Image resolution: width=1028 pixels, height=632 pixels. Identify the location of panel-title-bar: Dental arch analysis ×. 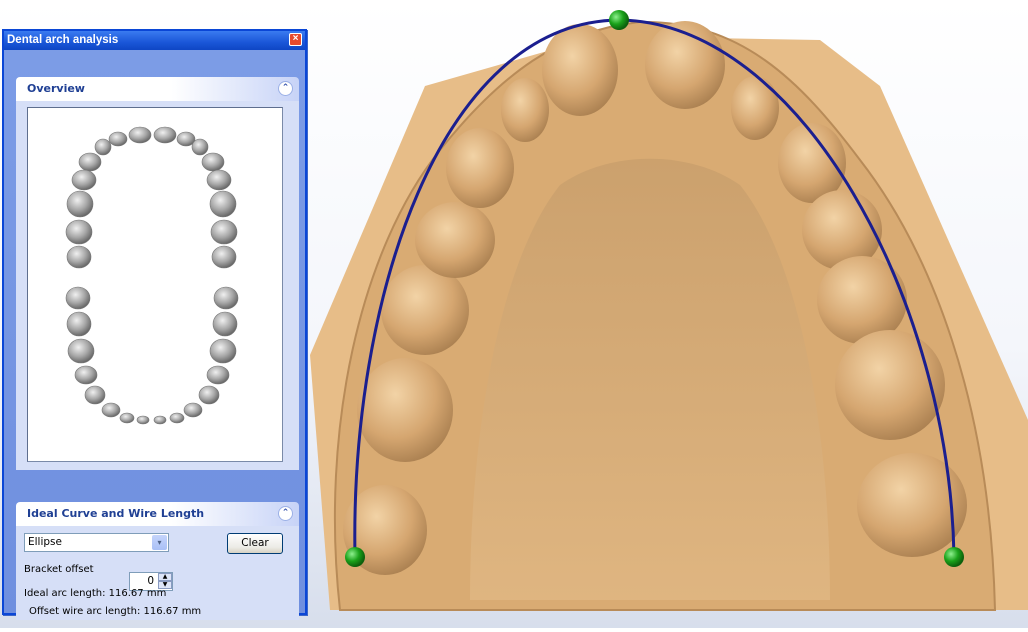
(154, 40).